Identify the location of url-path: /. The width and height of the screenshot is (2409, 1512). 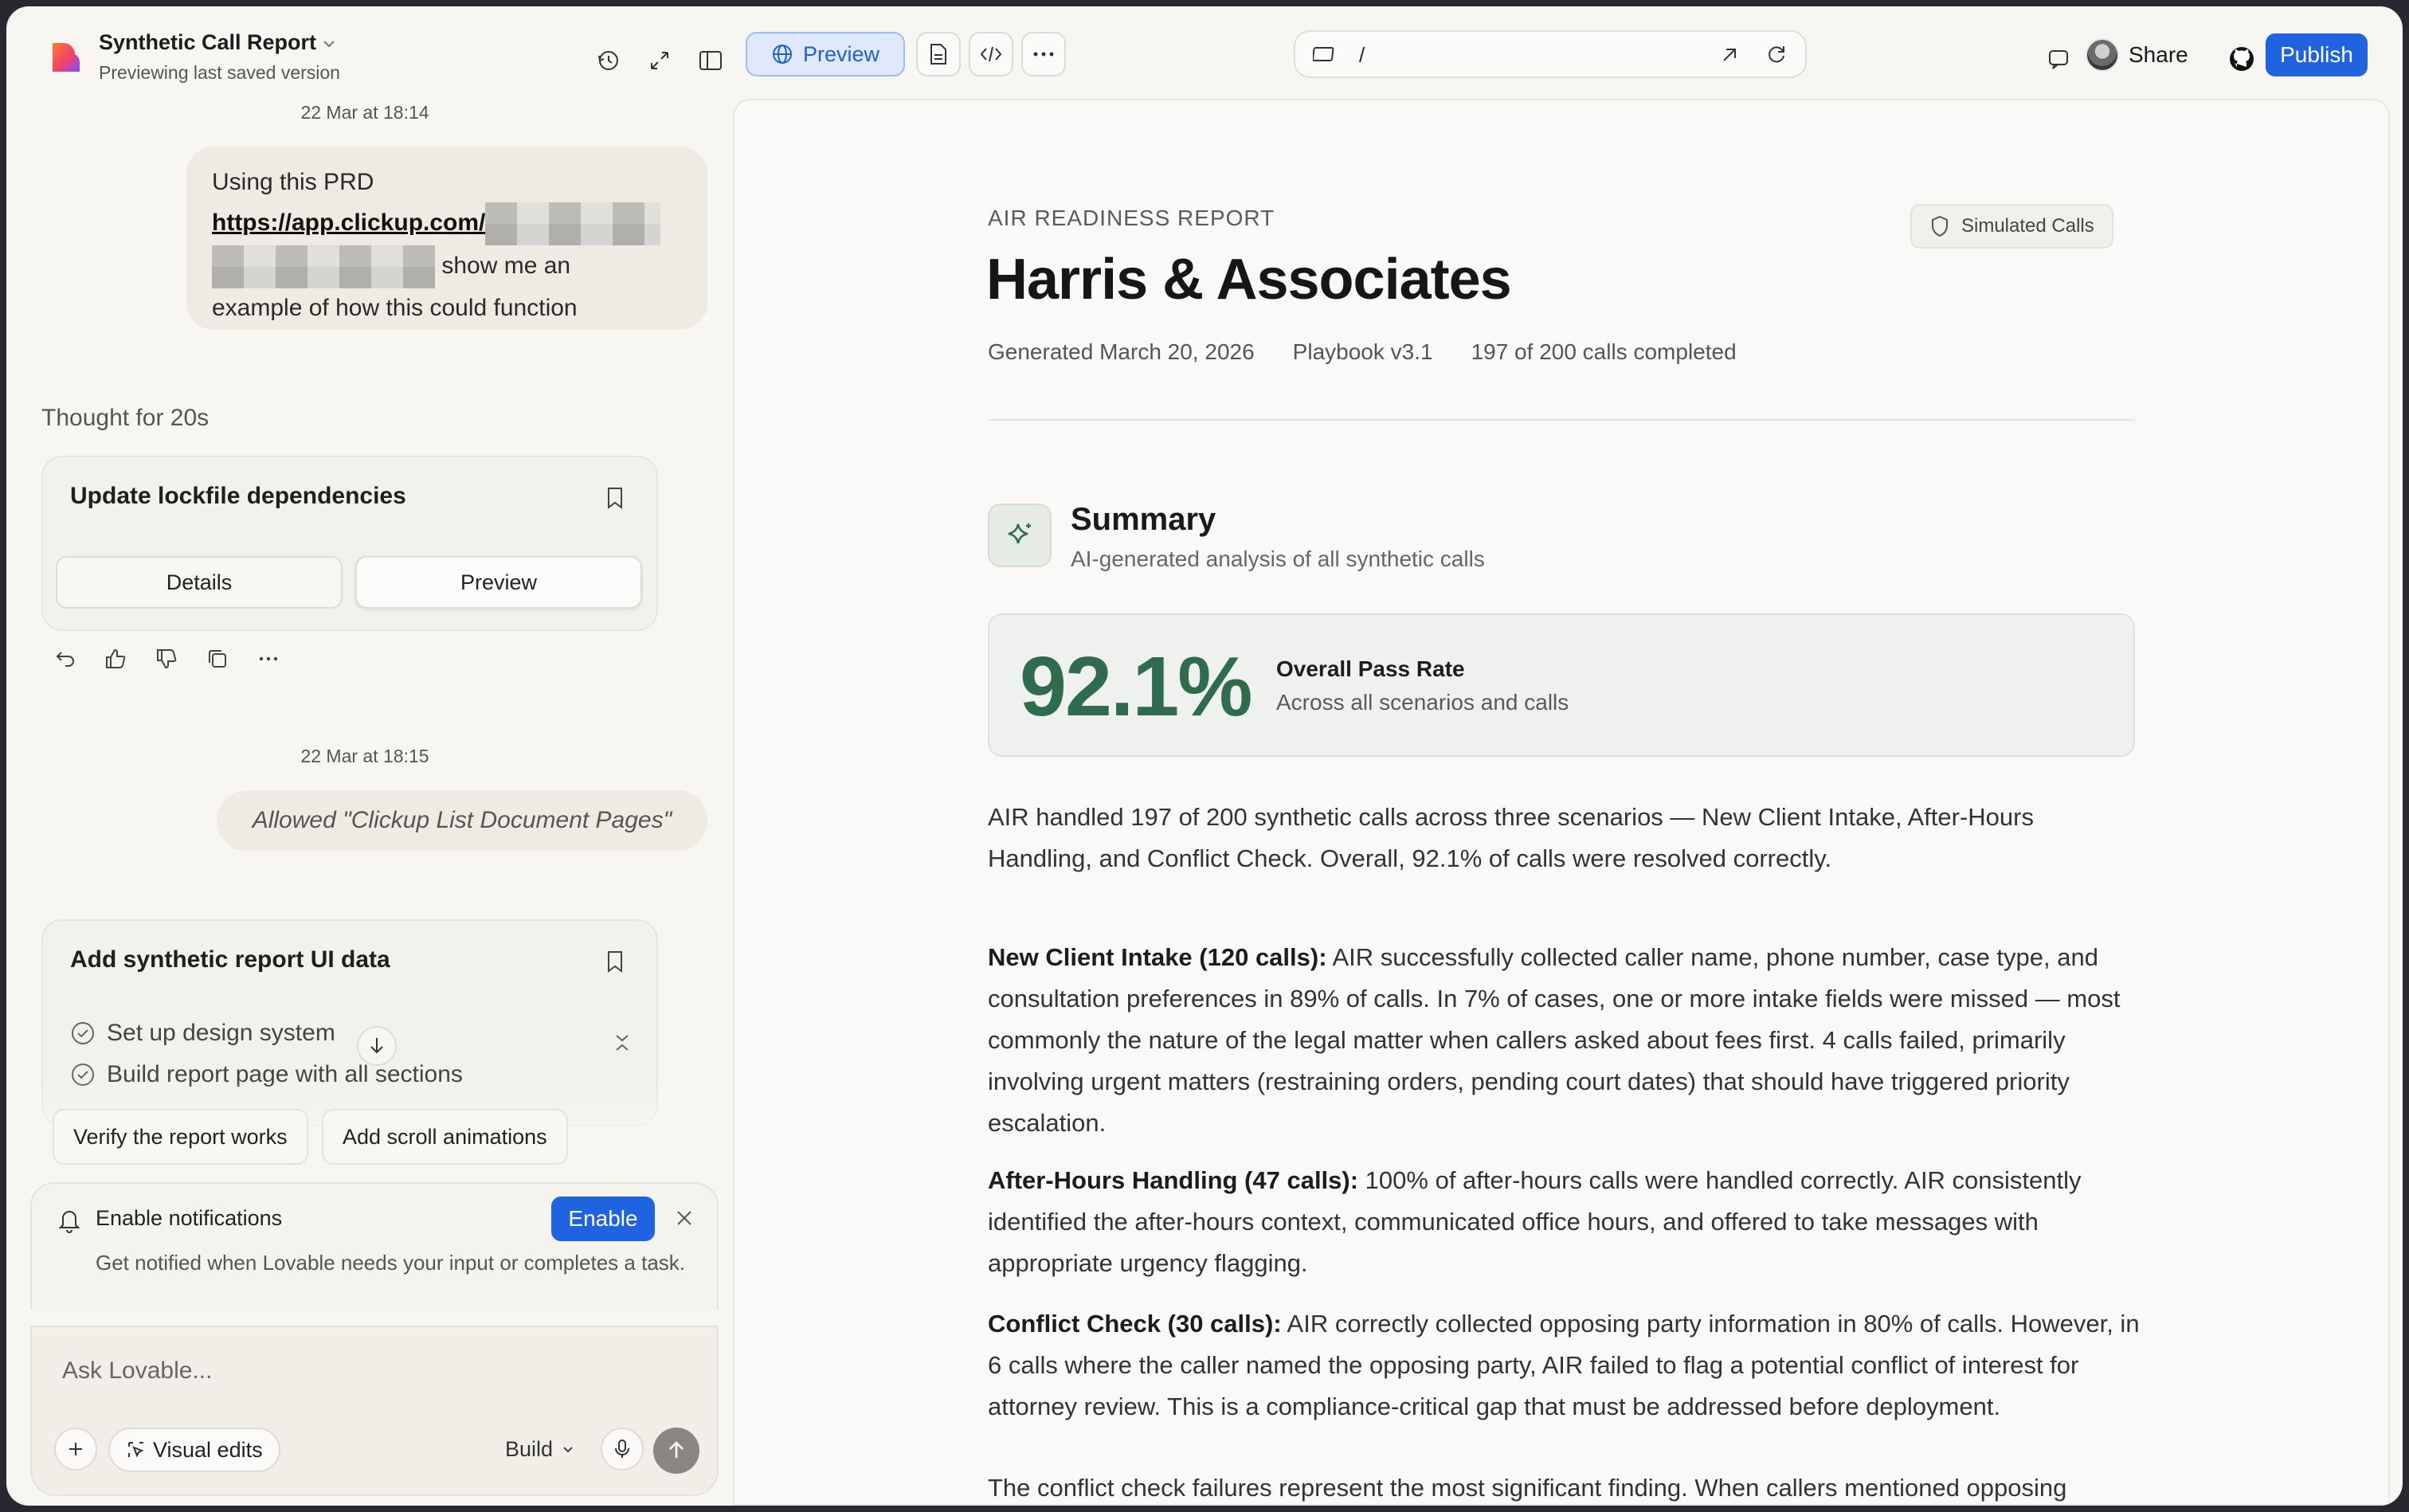
(1362, 56).